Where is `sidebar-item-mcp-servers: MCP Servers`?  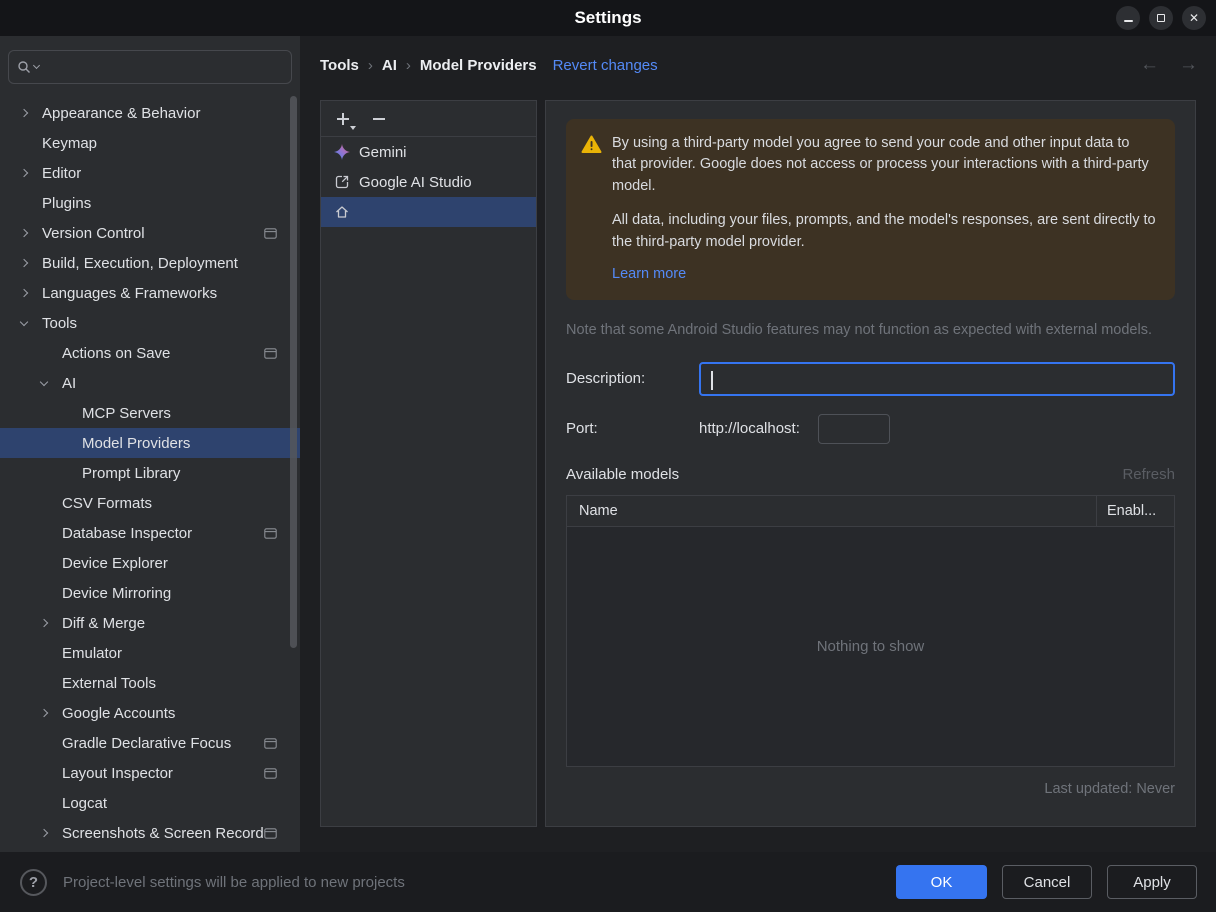 sidebar-item-mcp-servers: MCP Servers is located at coordinates (150, 413).